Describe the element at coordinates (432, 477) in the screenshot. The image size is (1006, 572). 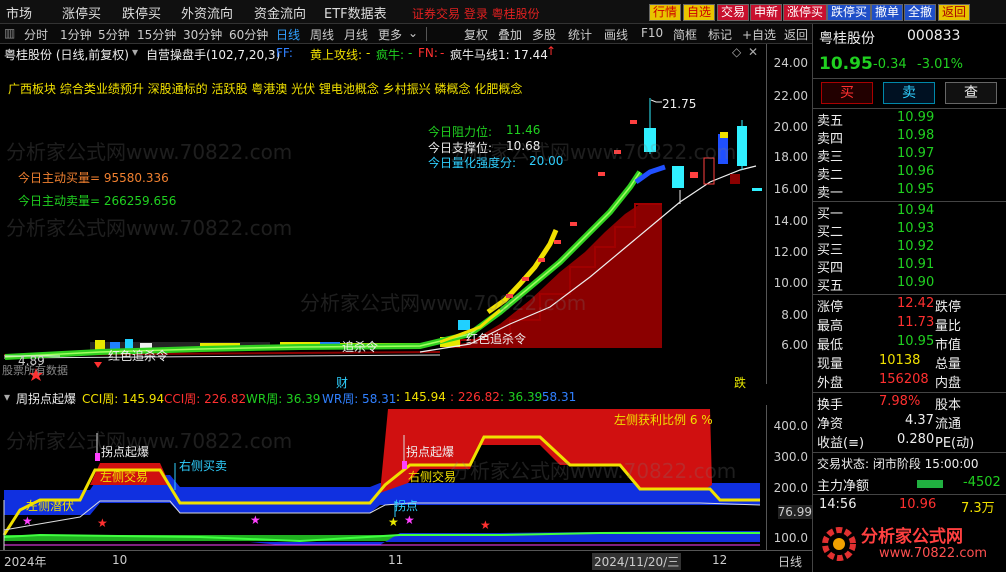
I see `right-trade-label: 右侧交易` at that location.